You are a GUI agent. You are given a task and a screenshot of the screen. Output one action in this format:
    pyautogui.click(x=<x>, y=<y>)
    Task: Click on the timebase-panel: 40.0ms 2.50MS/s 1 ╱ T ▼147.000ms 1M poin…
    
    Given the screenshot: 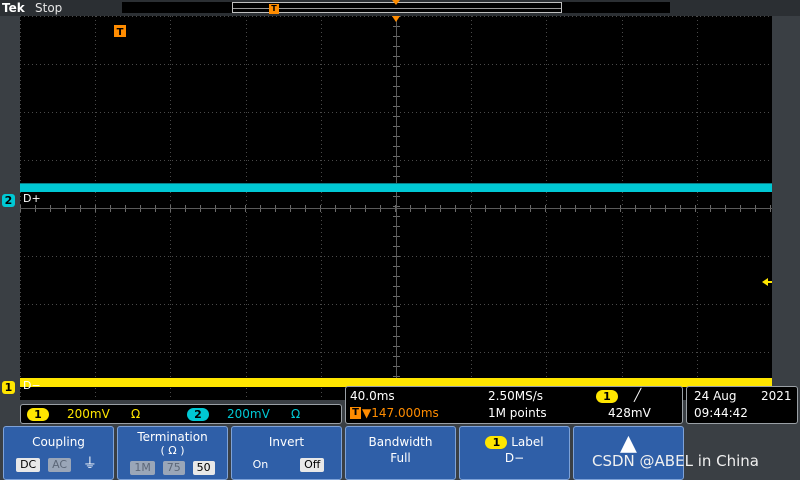 What is the action you would take?
    pyautogui.click(x=514, y=405)
    